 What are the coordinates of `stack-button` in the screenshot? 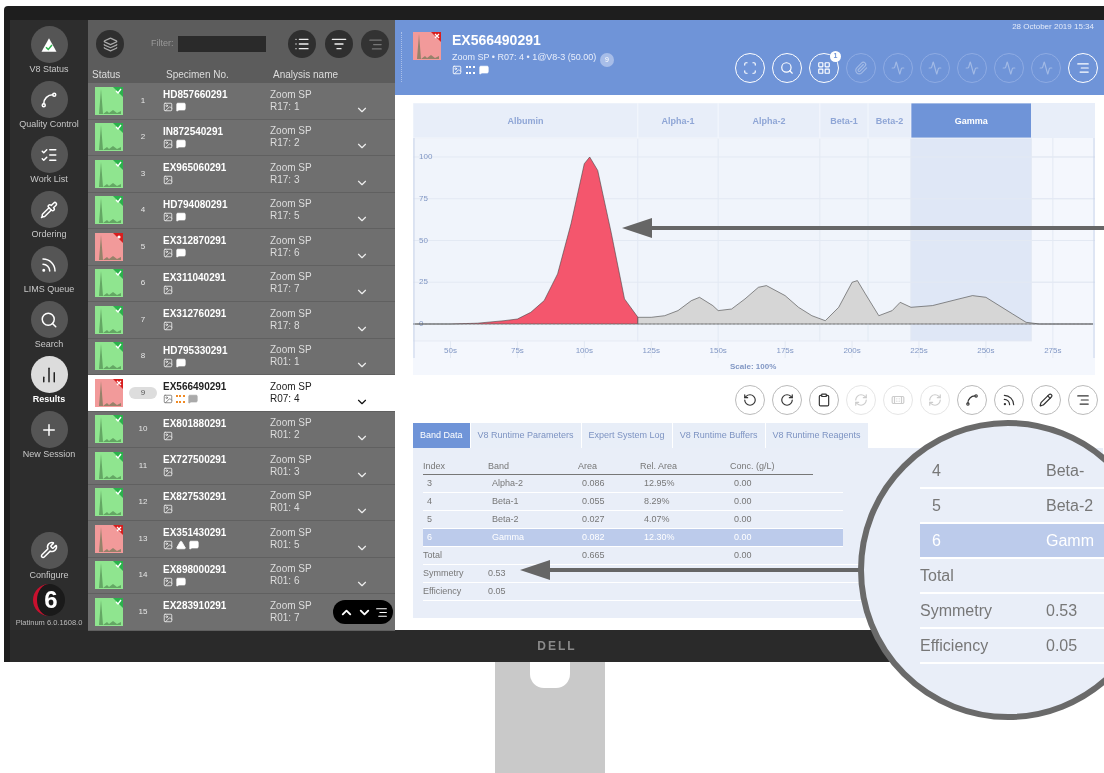 It's located at (110, 44).